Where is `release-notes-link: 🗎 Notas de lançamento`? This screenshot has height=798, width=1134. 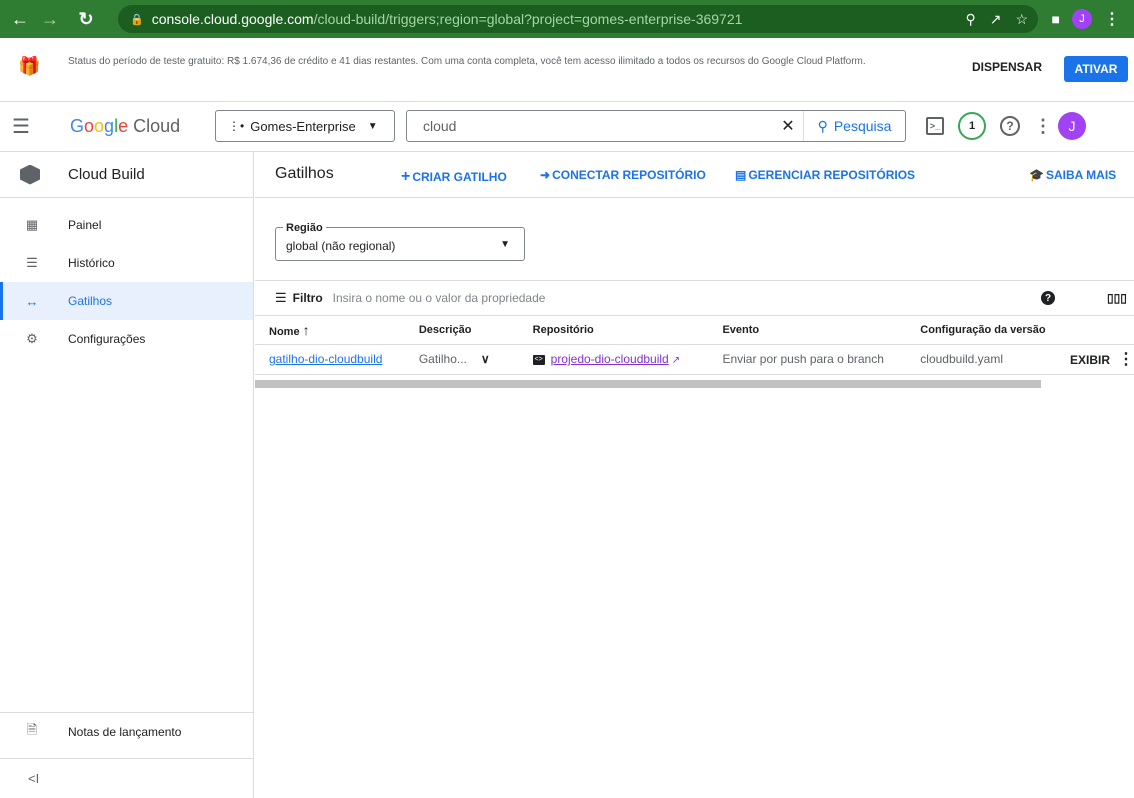 release-notes-link: 🗎 Notas de lançamento is located at coordinates (126, 732).